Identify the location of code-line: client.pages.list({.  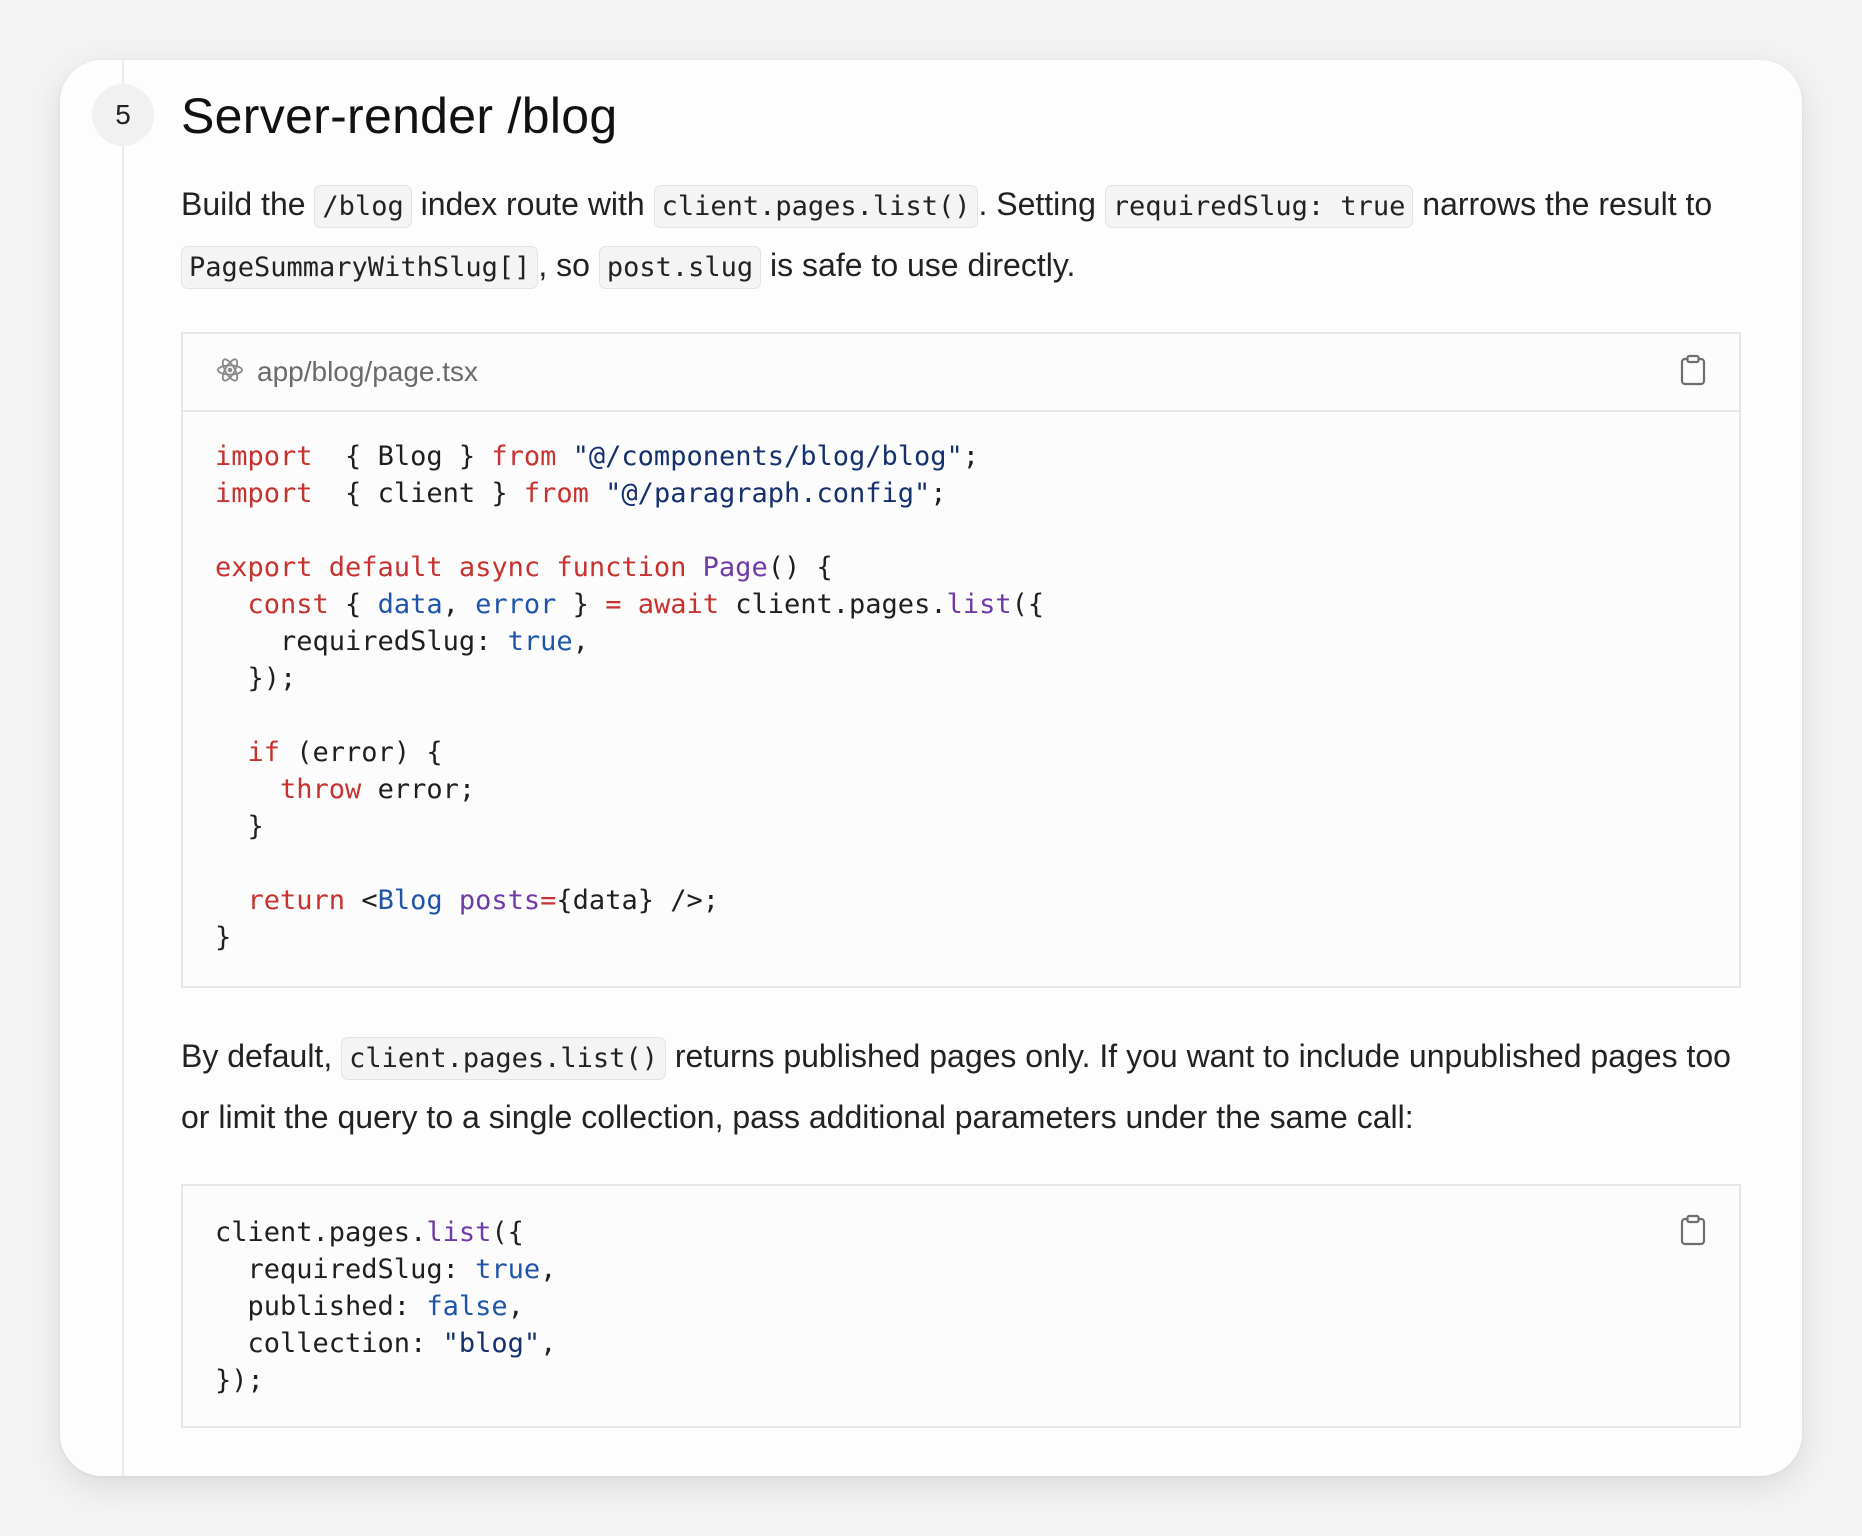
(369, 1232).